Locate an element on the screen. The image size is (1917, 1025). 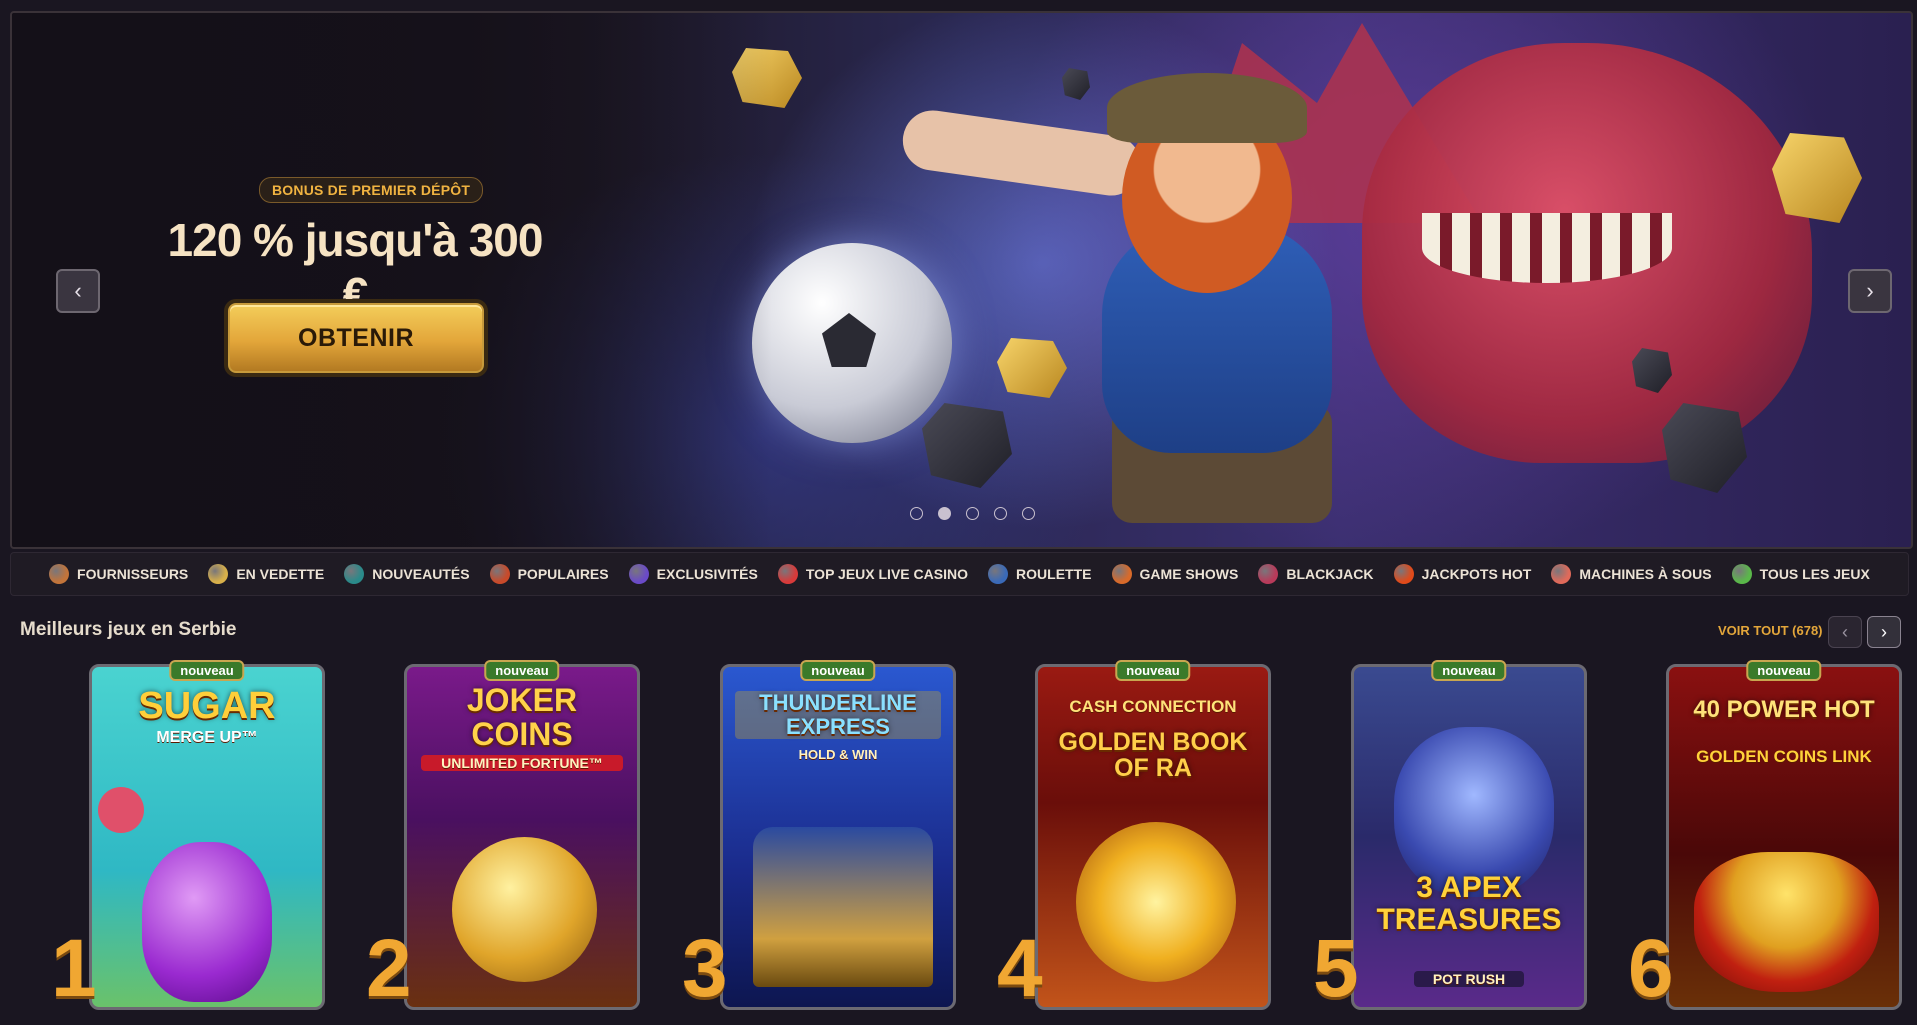
category-label: MACHINES À SOUS is located at coordinates (1645, 574).